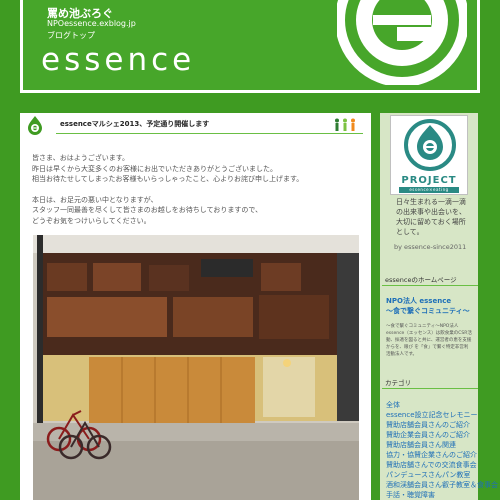  What do you see at coordinates (419, 301) in the screenshot?
I see `npo-title-line: NPO法人 essence` at bounding box center [419, 301].